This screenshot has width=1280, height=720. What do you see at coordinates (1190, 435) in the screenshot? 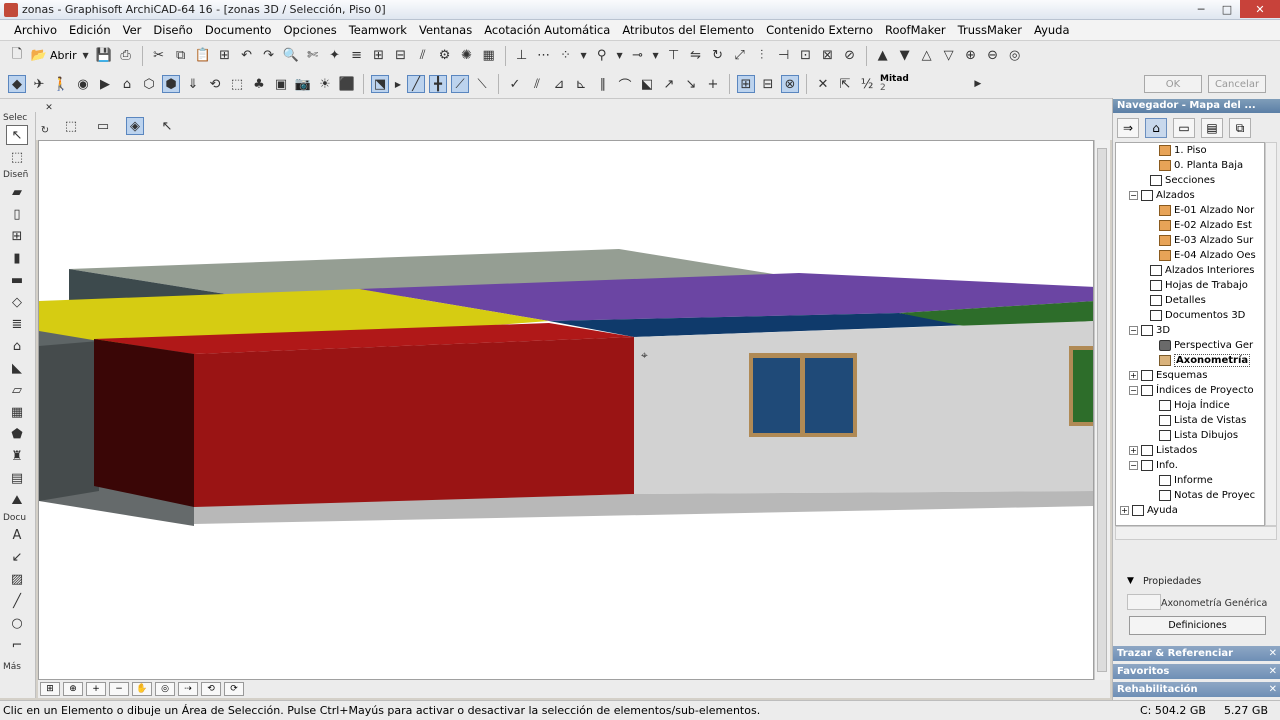
I see `tree-item: Lista Dibujos` at bounding box center [1190, 435].